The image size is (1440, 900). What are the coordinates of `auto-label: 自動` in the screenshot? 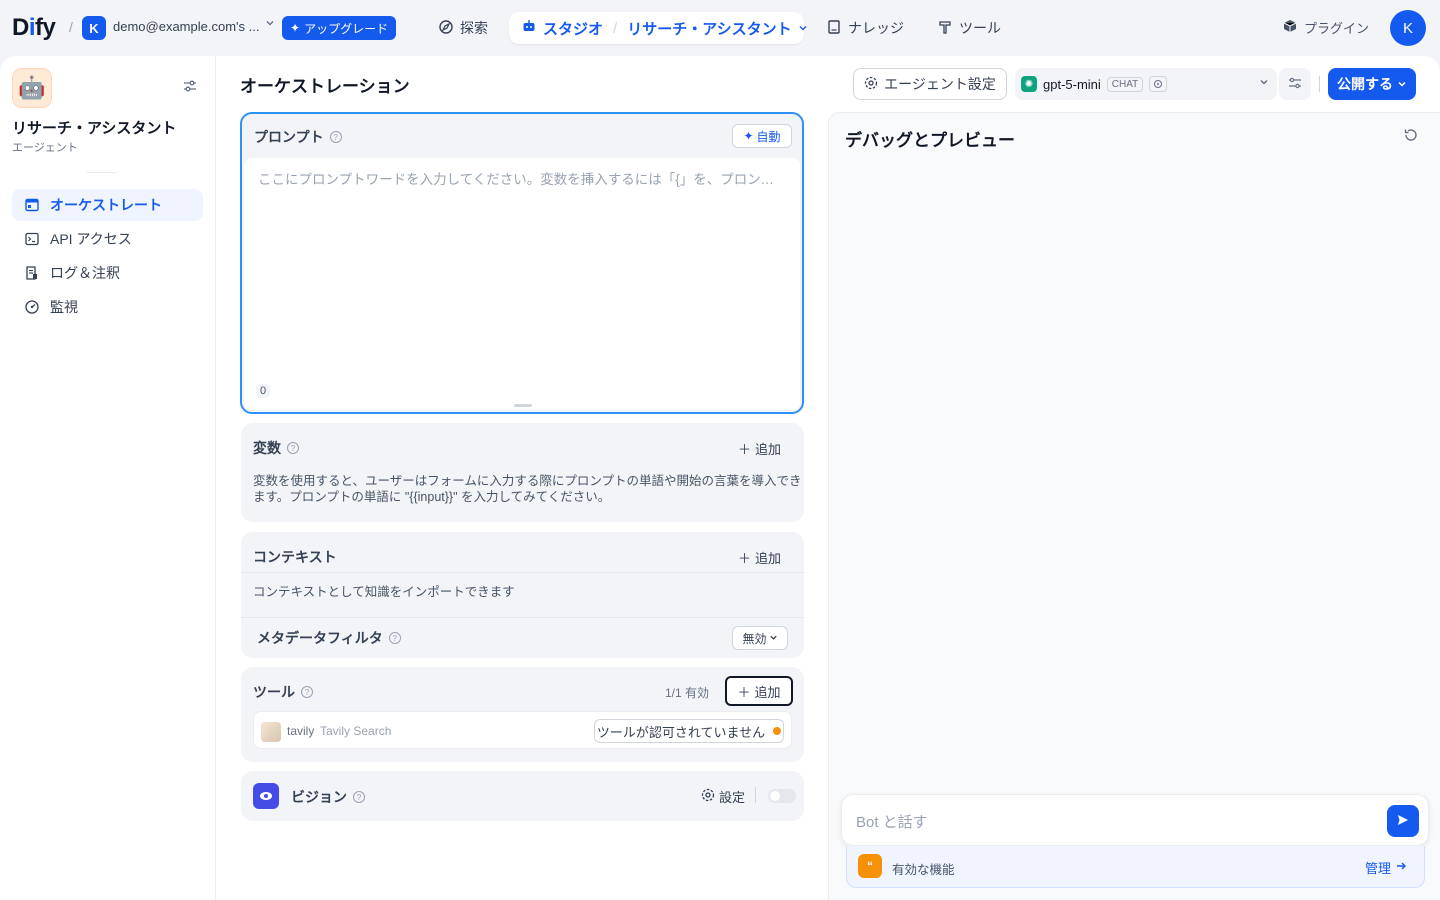 It's located at (768, 136).